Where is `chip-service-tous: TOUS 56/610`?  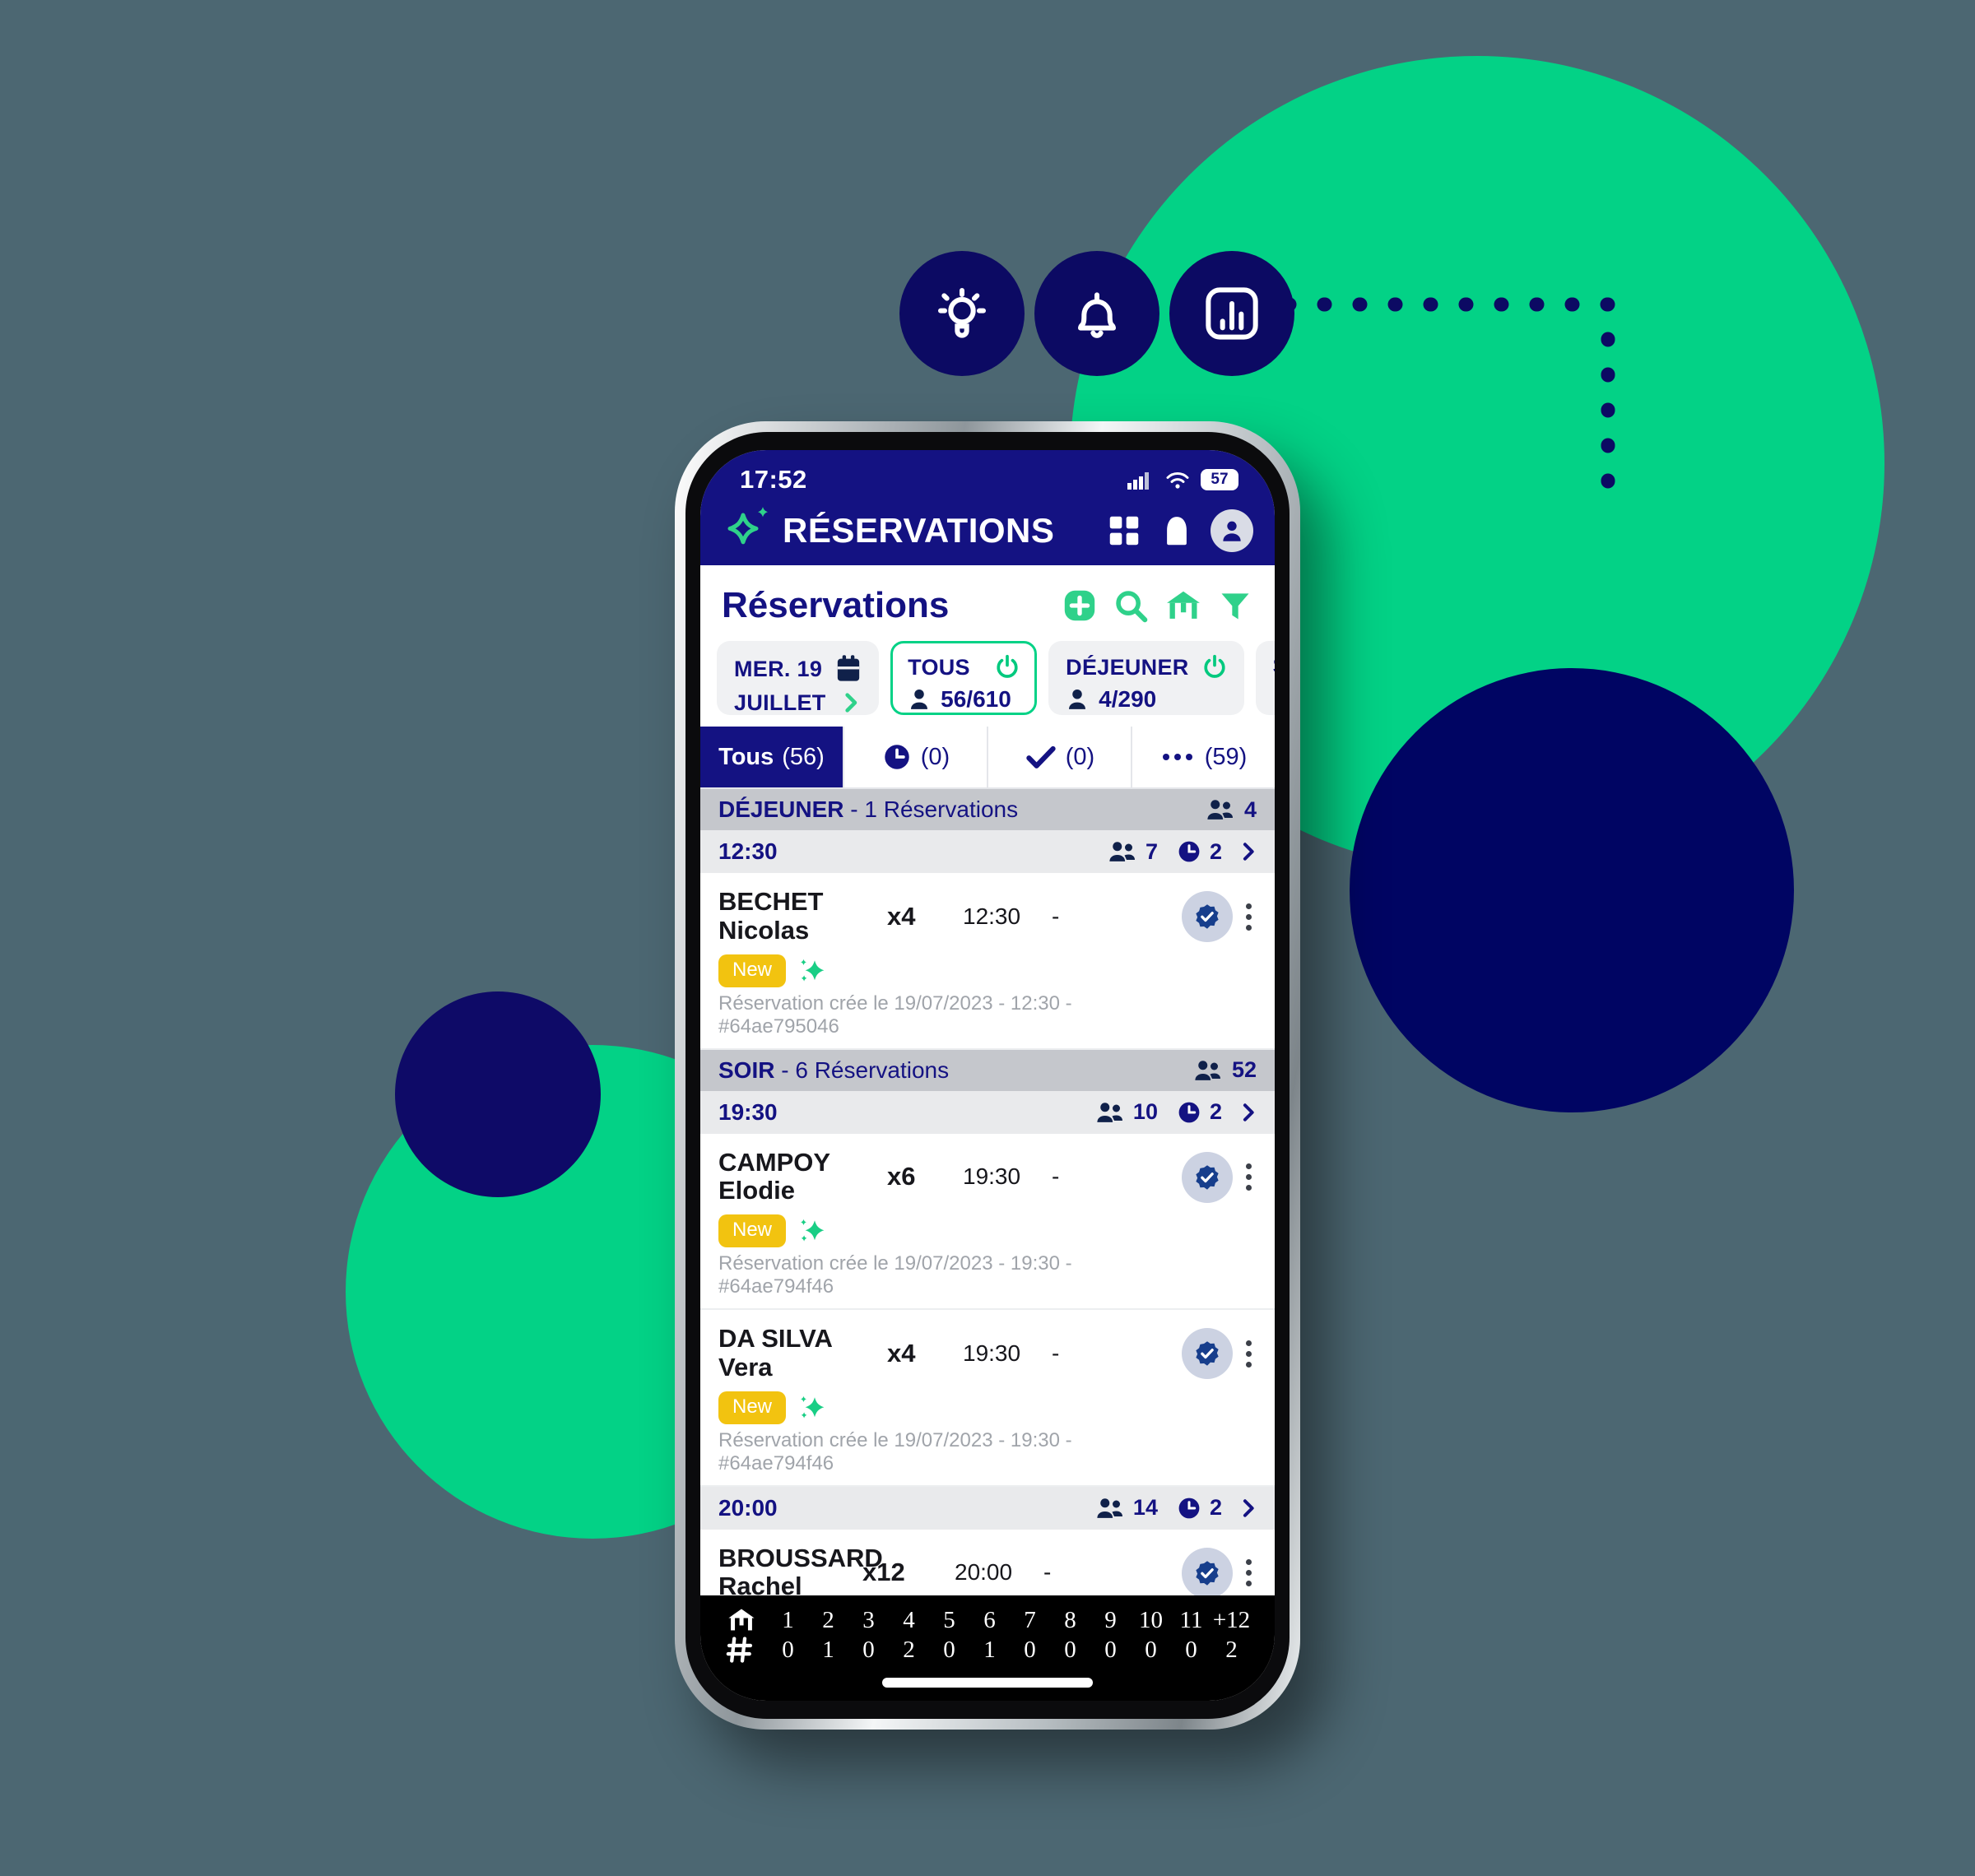
chip-service-tous: TOUS 56/610 is located at coordinates (964, 678).